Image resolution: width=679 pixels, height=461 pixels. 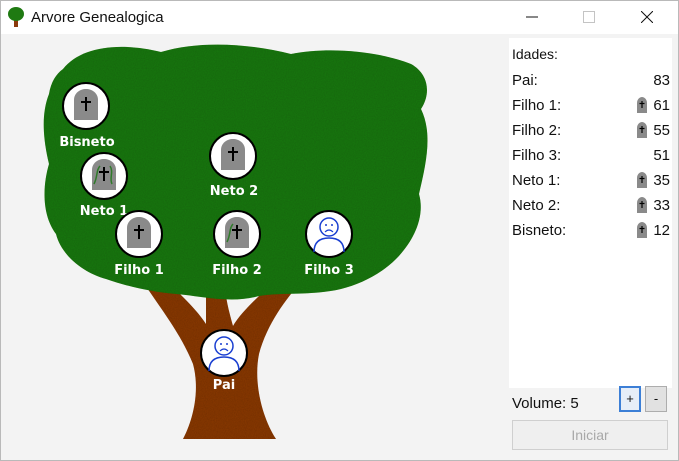 What do you see at coordinates (535, 54) in the screenshot?
I see `ages-title: Idades:` at bounding box center [535, 54].